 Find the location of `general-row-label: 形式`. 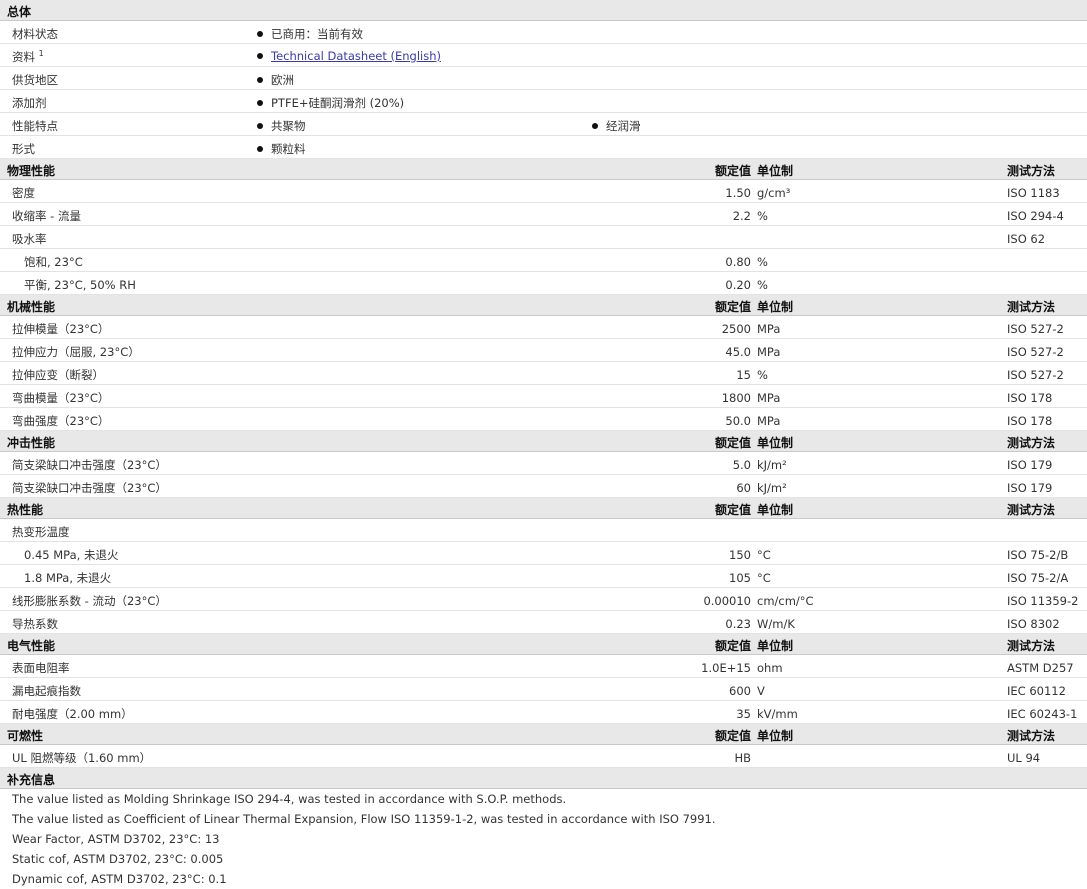

general-row-label: 形式 is located at coordinates (23, 149).